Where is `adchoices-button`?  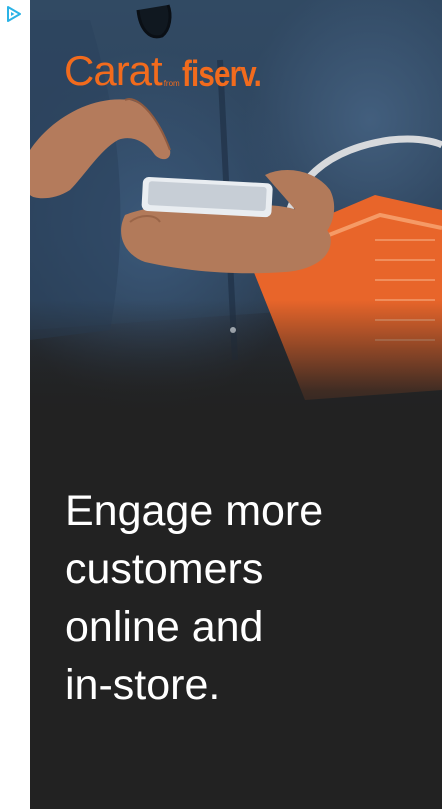
adchoices-button is located at coordinates (15, 15).